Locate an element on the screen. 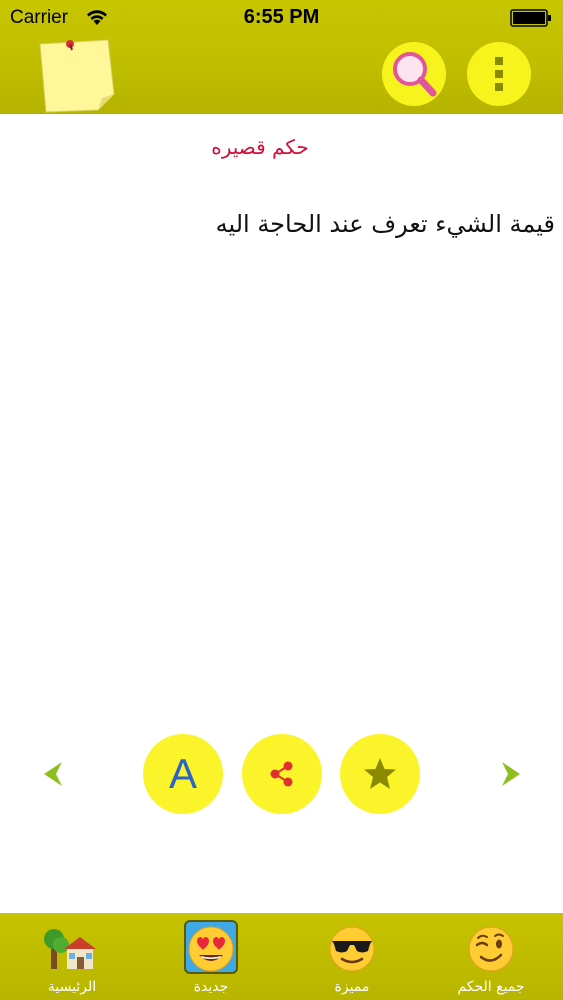 This screenshot has height=1000, width=563. font-size-button: A is located at coordinates (183, 774).